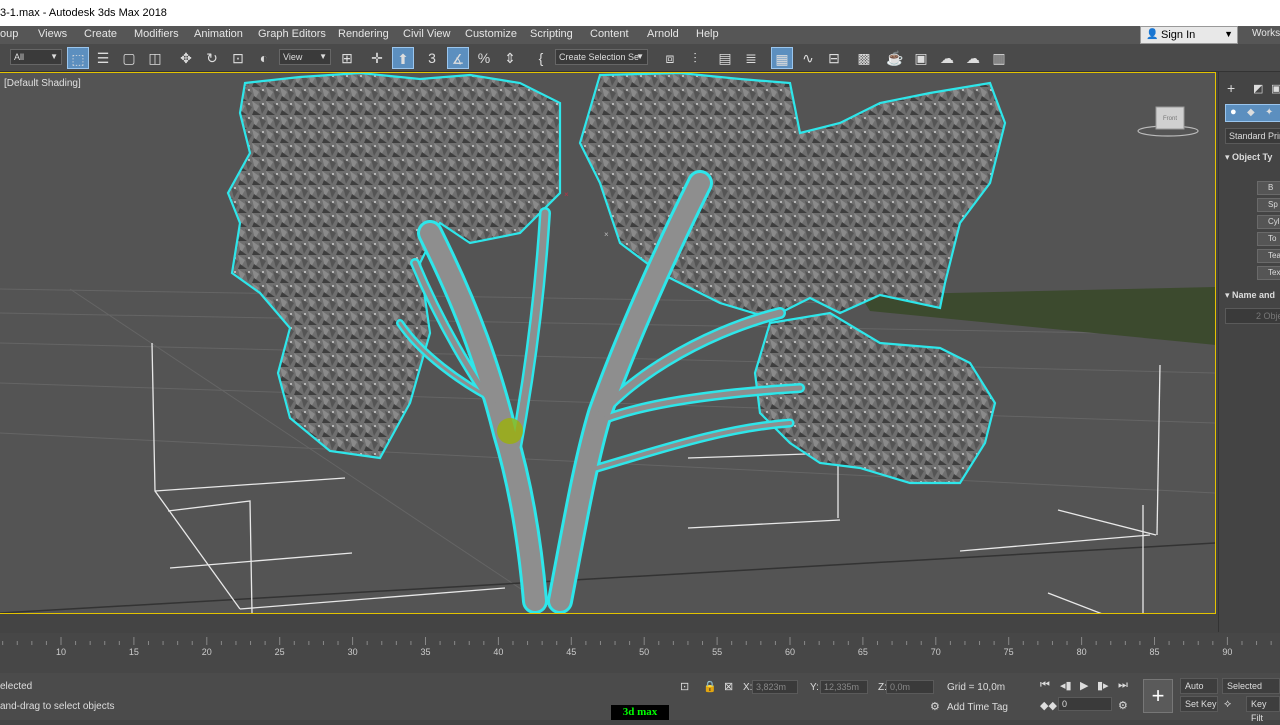  I want to click on layer-explorer-icon: ▤, so click(725, 58).